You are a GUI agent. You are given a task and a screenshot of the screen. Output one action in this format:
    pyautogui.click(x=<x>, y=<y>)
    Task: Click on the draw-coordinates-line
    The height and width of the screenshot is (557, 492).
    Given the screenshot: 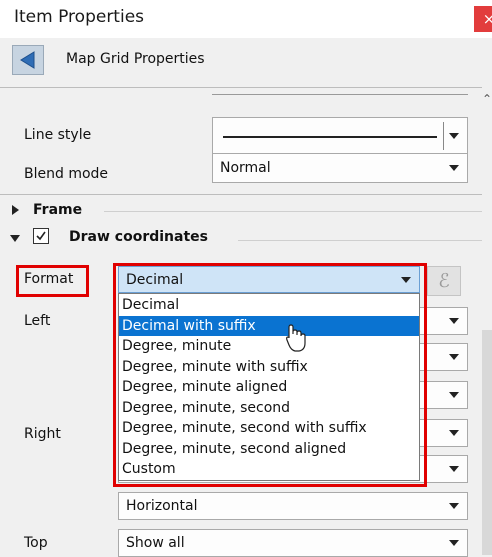 What is the action you would take?
    pyautogui.click(x=360, y=240)
    